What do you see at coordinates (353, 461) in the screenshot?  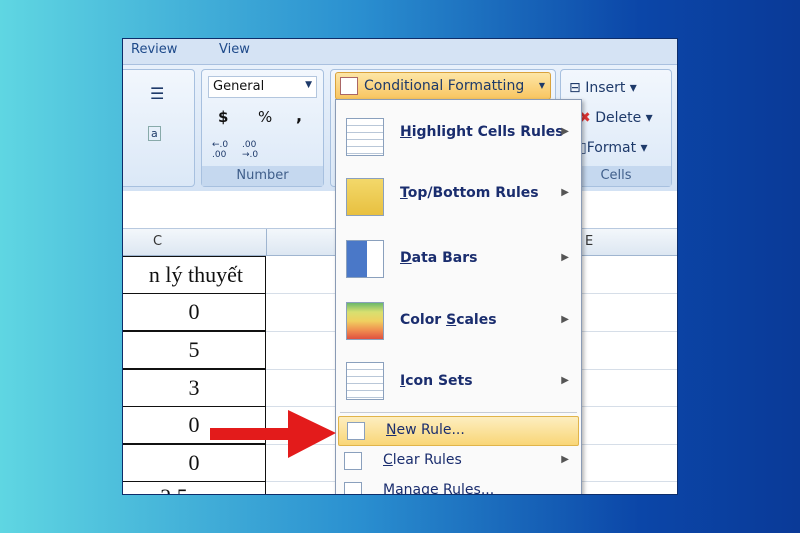 I see `clear-rules-icon` at bounding box center [353, 461].